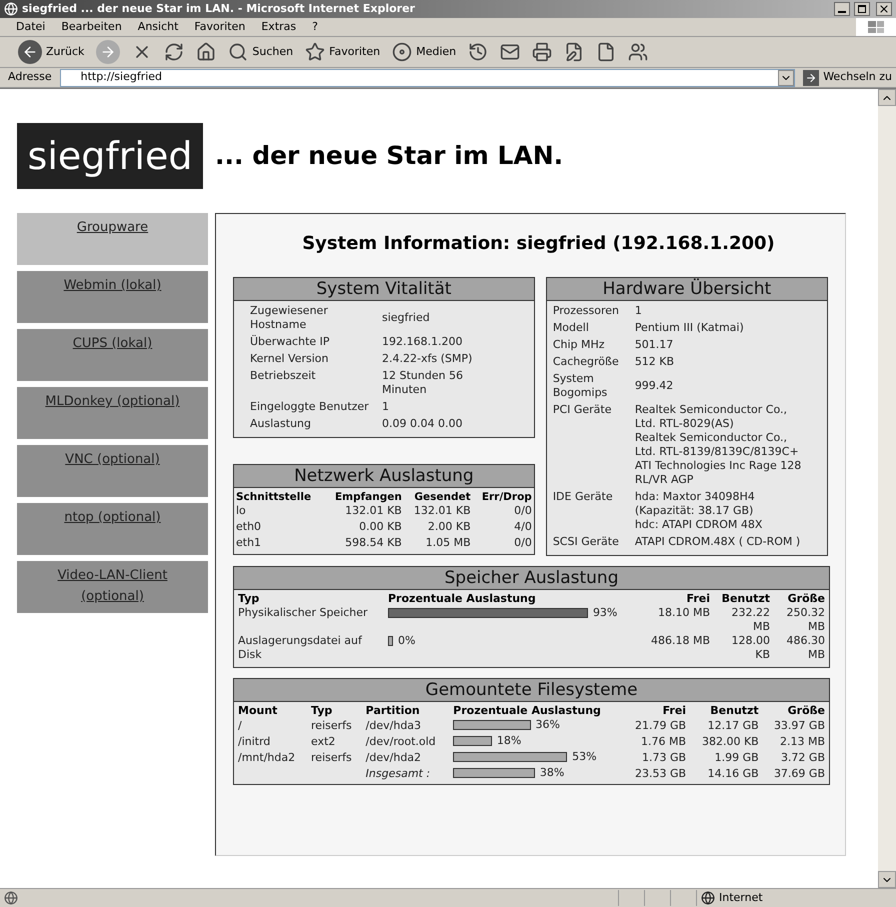 This screenshot has height=907, width=896. What do you see at coordinates (887, 879) in the screenshot?
I see `scroll-down-button` at bounding box center [887, 879].